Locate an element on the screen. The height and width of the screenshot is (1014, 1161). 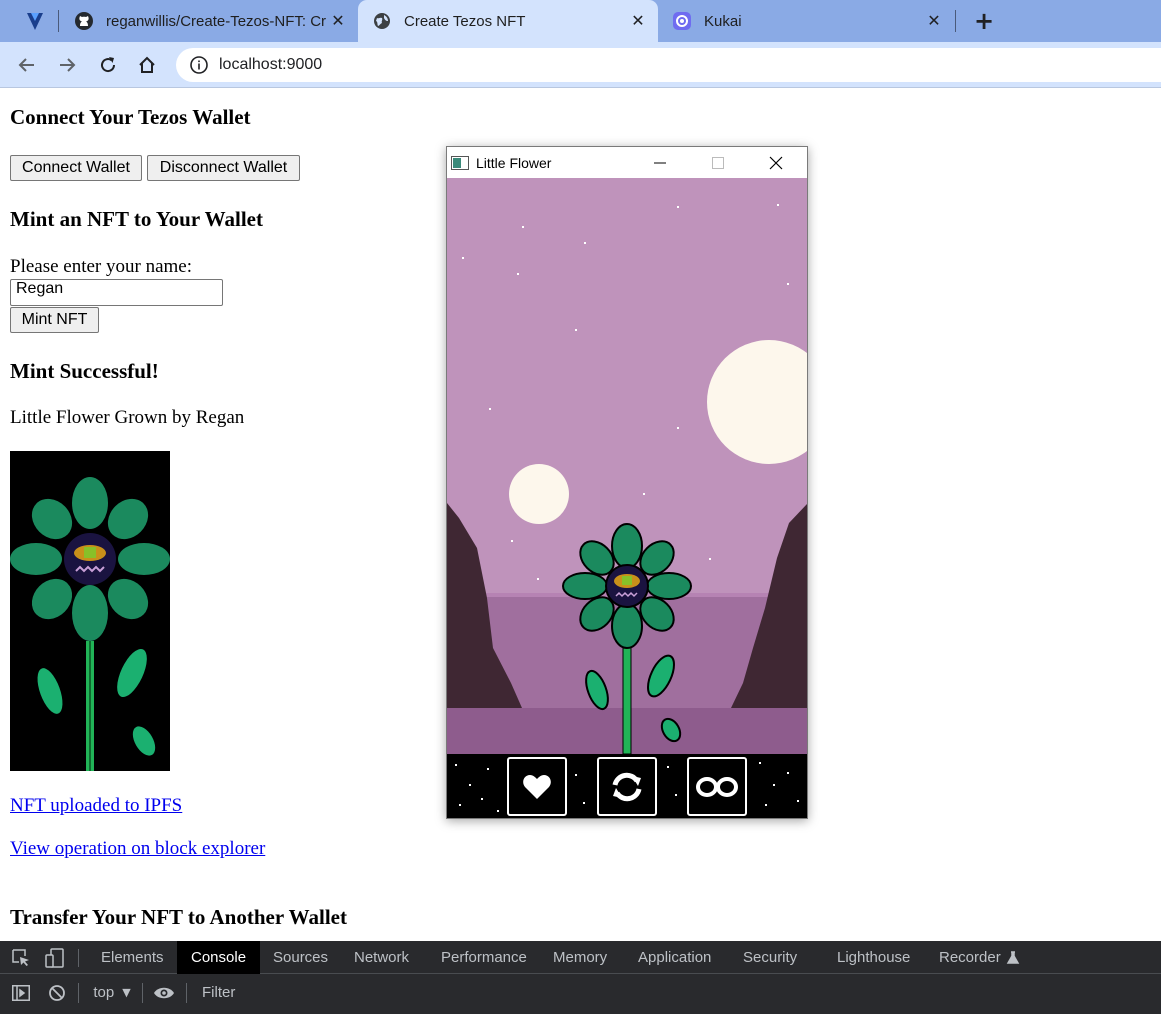
infinity-button is located at coordinates (717, 786).